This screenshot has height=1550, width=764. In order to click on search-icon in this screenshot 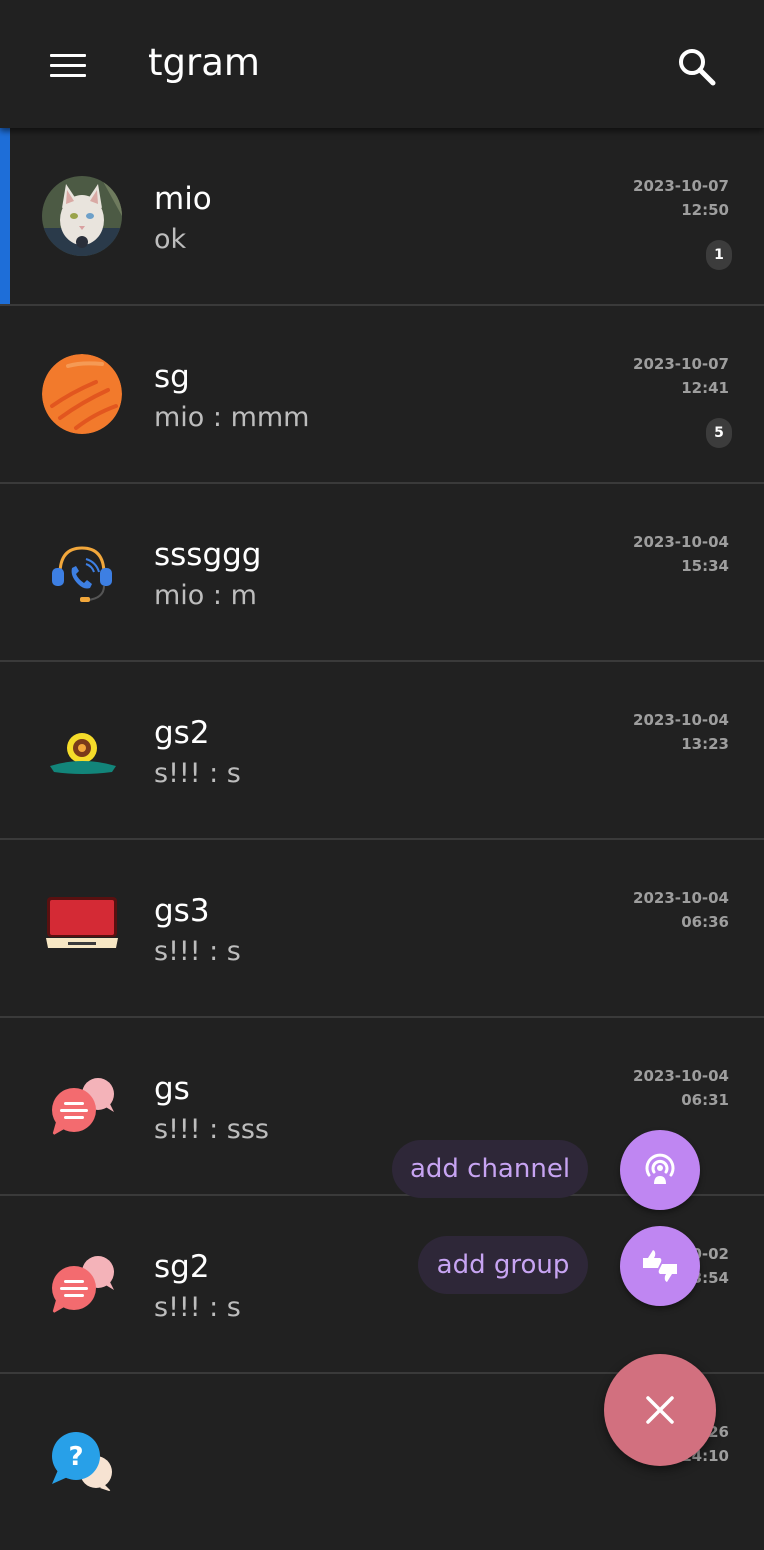, I will do `click(697, 67)`.